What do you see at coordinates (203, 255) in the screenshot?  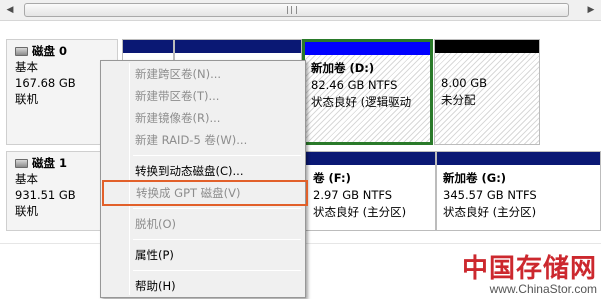 I see `menu-properties: 属性(P)` at bounding box center [203, 255].